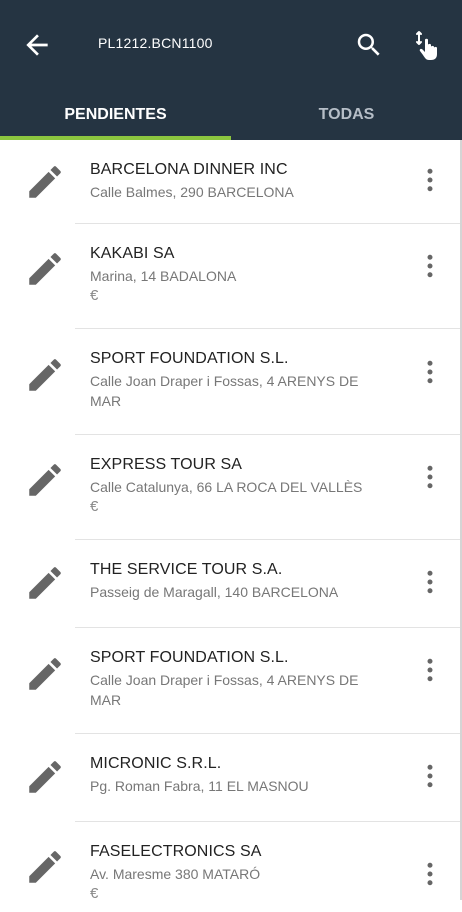 The height and width of the screenshot is (912, 462). I want to click on toolbar: PL1212.BCN1100, so click(231, 45).